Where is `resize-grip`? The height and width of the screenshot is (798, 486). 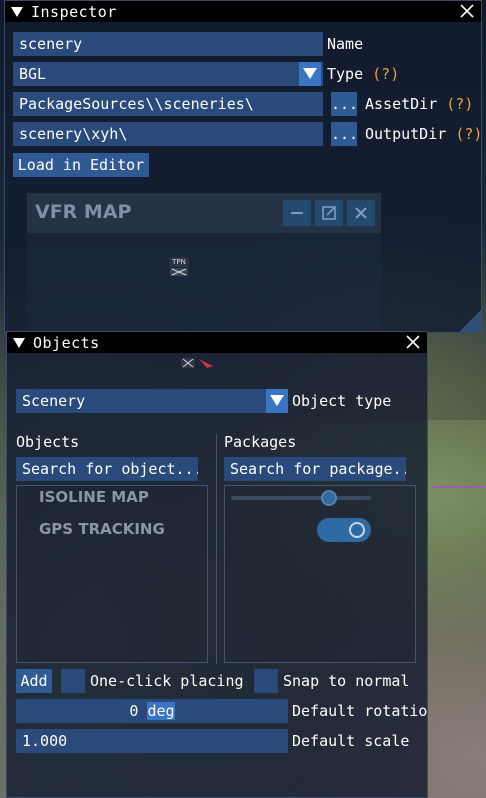 resize-grip is located at coordinates (470, 321).